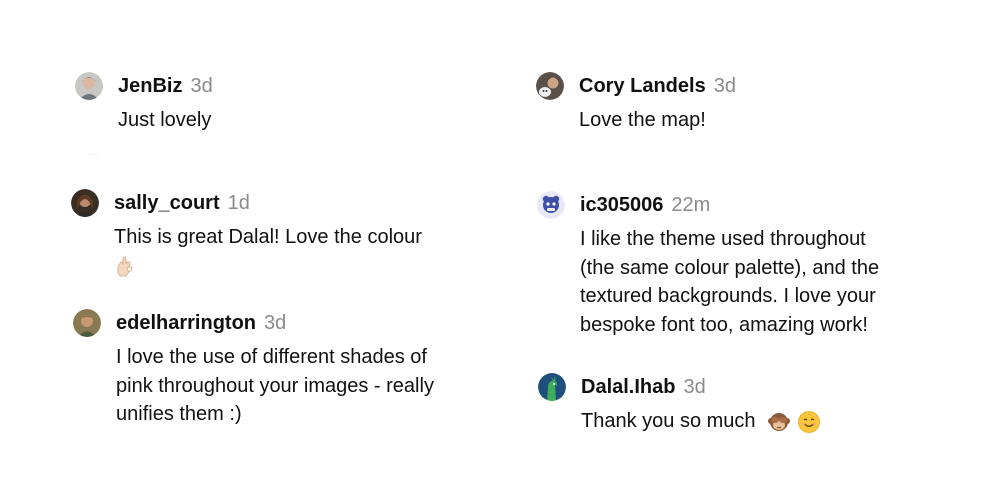 The width and height of the screenshot is (1000, 498). I want to click on comment-line: I love the use of different shades of, so click(271, 357).